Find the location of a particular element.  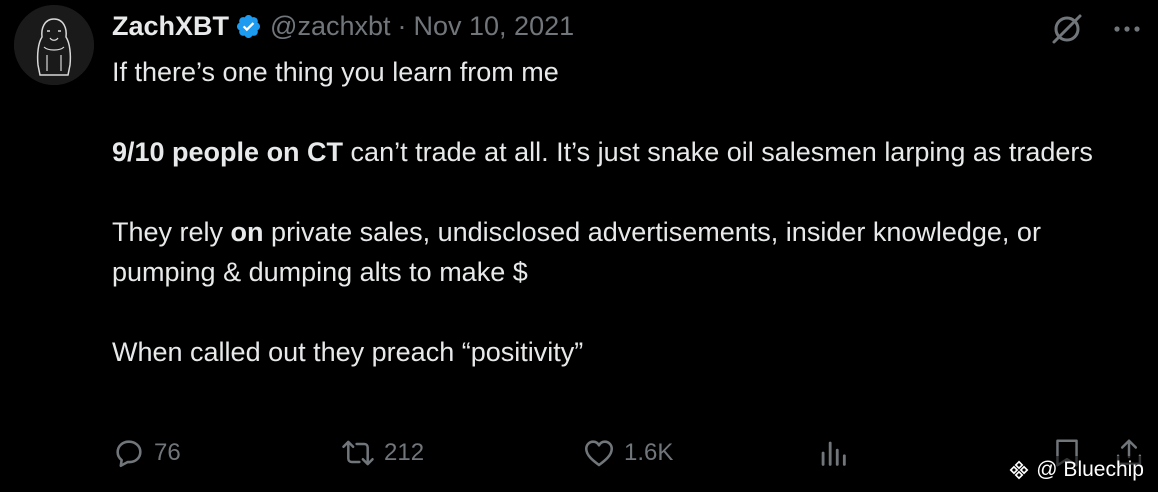

retweet-icon is located at coordinates (358, 453).